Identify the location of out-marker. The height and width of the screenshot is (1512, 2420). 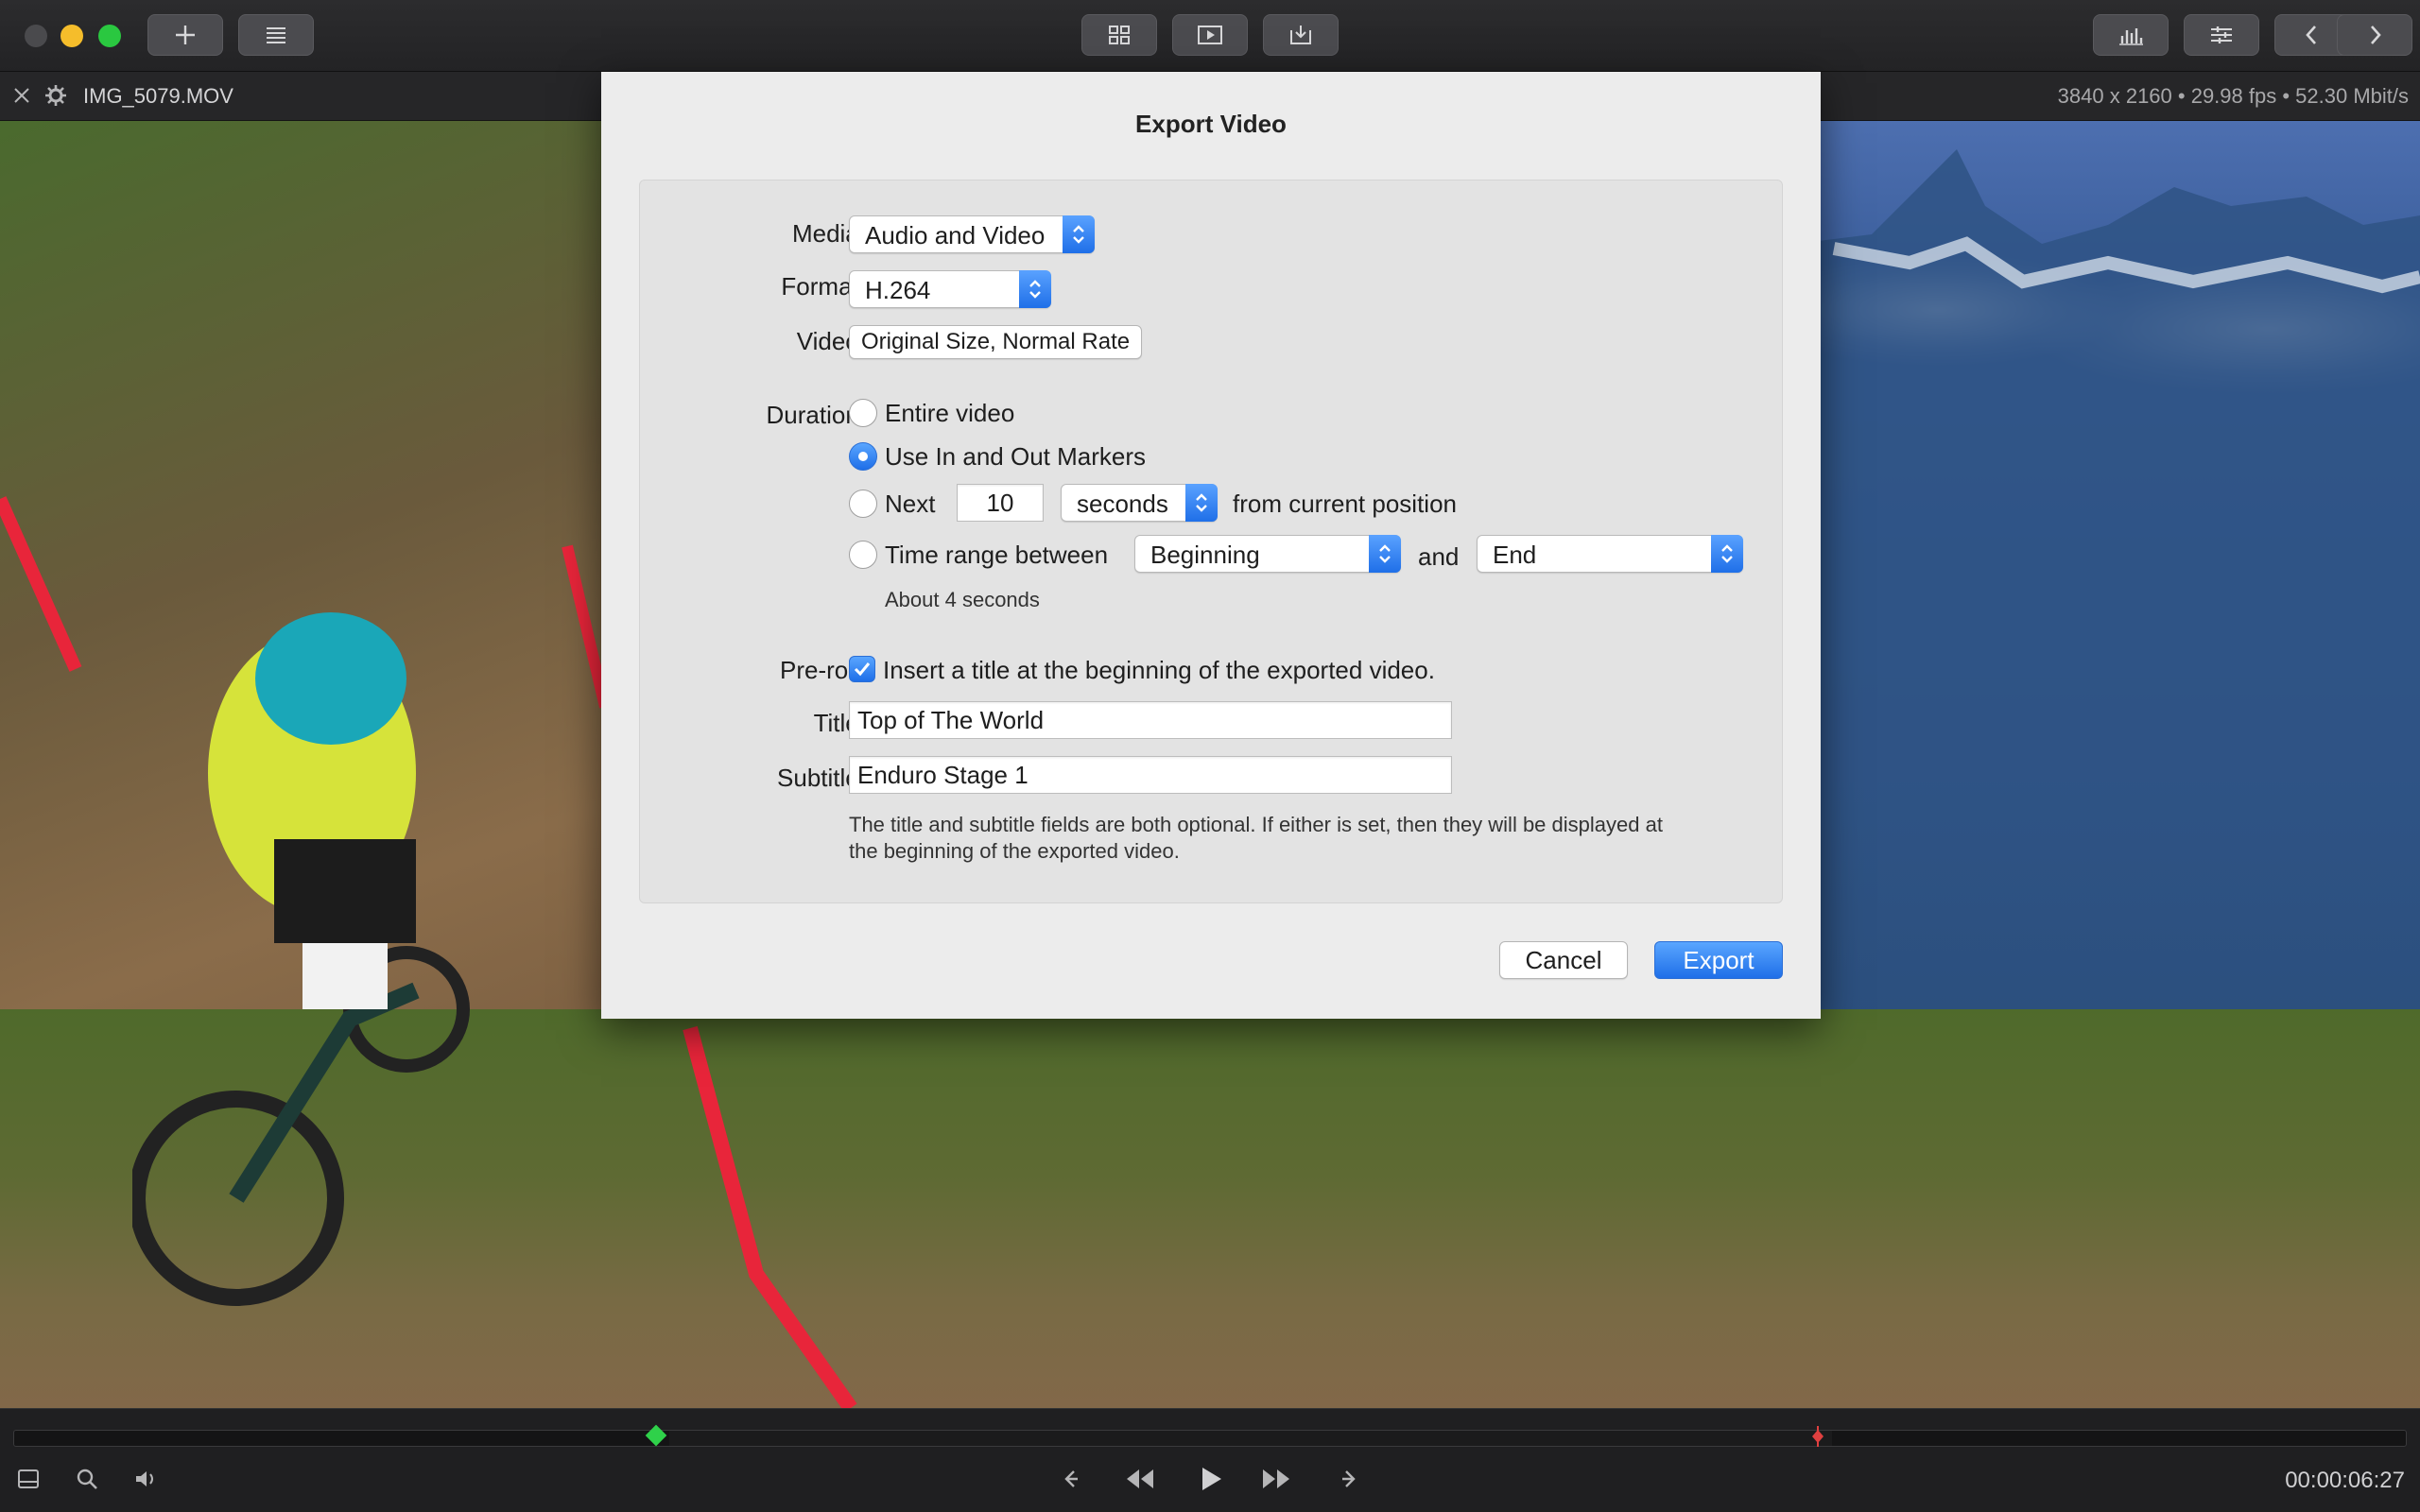
(1817, 1436).